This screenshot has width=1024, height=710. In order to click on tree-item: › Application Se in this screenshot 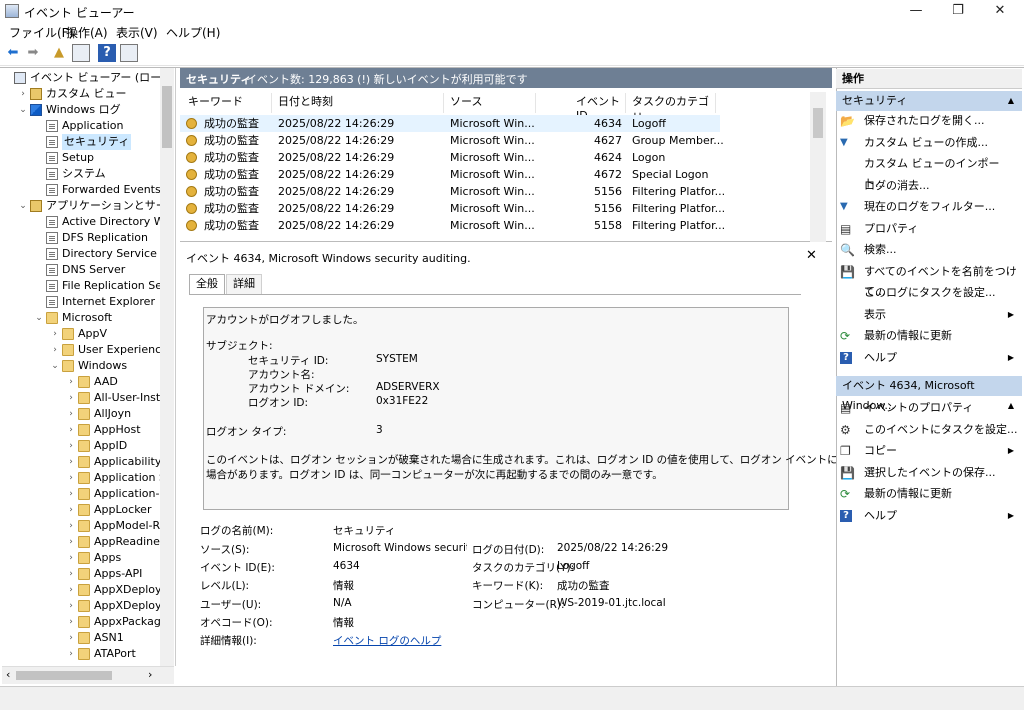, I will do `click(82, 478)`.